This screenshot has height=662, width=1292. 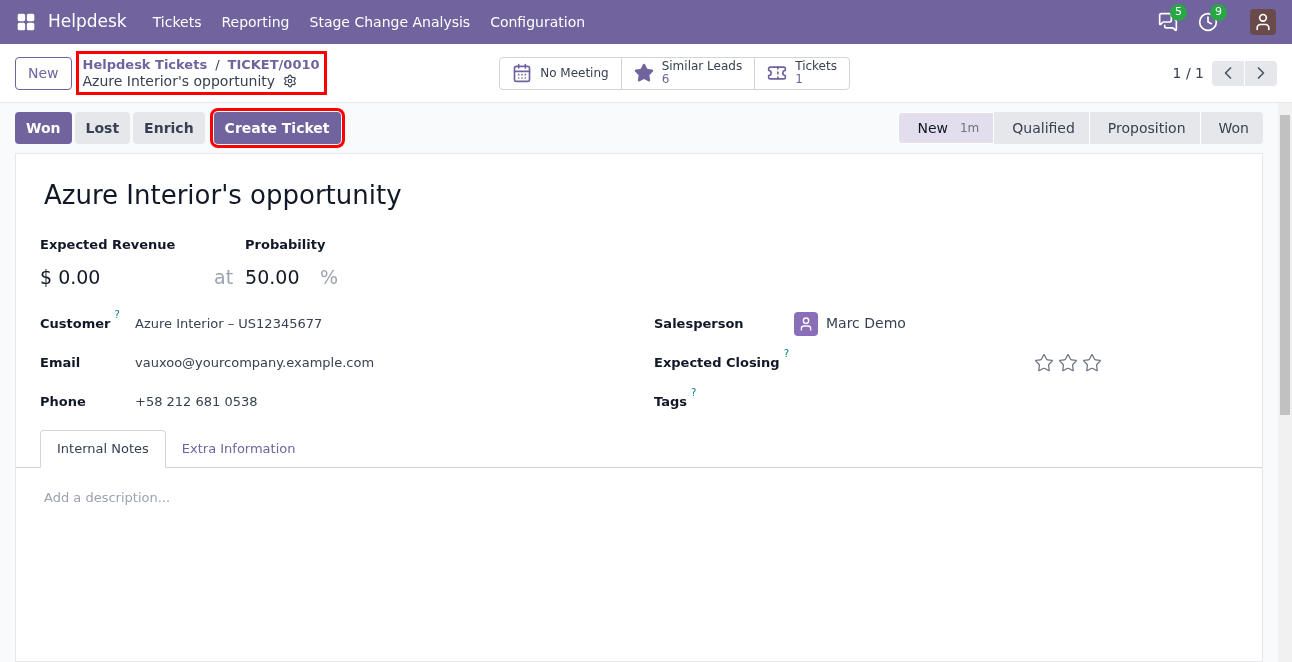 I want to click on previous-button, so click(x=1228, y=73).